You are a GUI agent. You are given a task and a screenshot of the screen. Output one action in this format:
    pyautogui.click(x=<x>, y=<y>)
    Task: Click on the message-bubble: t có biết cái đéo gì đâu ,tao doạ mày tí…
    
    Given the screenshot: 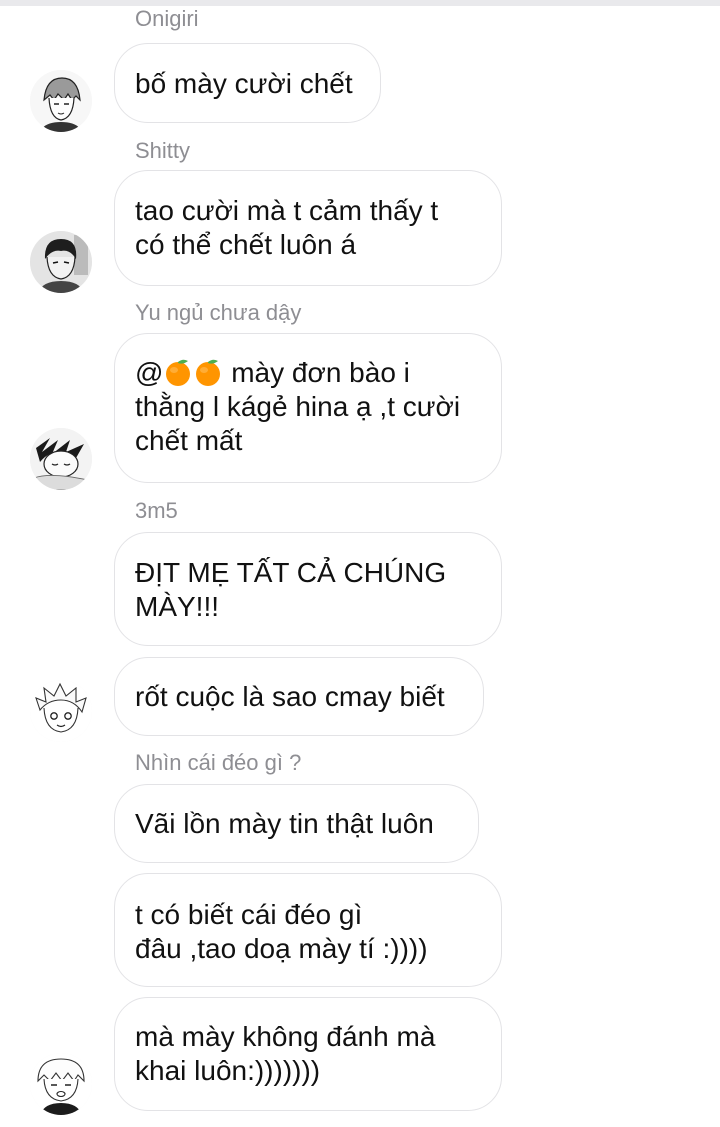 What is the action you would take?
    pyautogui.click(x=308, y=930)
    